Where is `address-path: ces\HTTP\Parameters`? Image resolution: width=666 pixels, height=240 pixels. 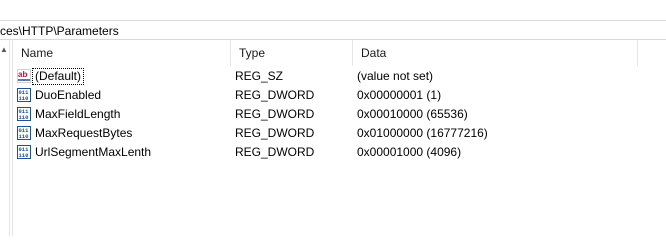 address-path: ces\HTTP\Parameters is located at coordinates (59, 31).